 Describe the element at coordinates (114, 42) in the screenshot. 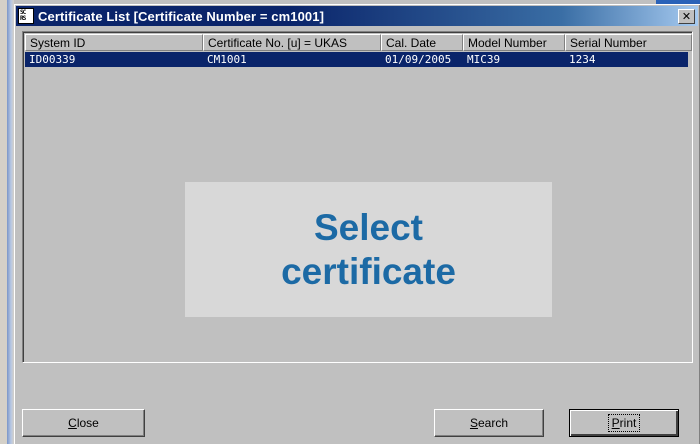

I see `column-header-system-id: System ID` at that location.